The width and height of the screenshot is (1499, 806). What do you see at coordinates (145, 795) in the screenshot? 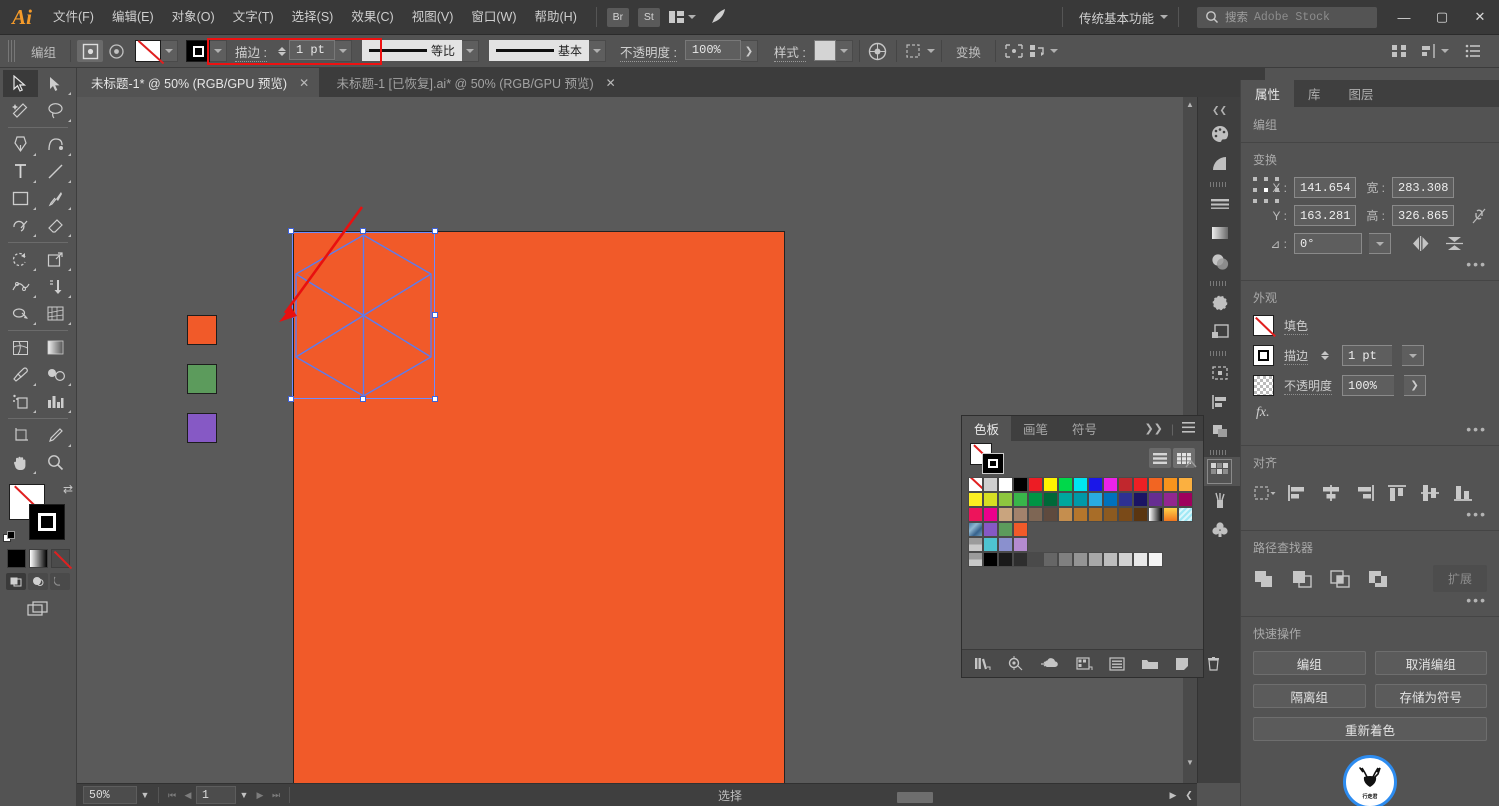
I see `zoom-dropdown-icon: ▼` at bounding box center [145, 795].